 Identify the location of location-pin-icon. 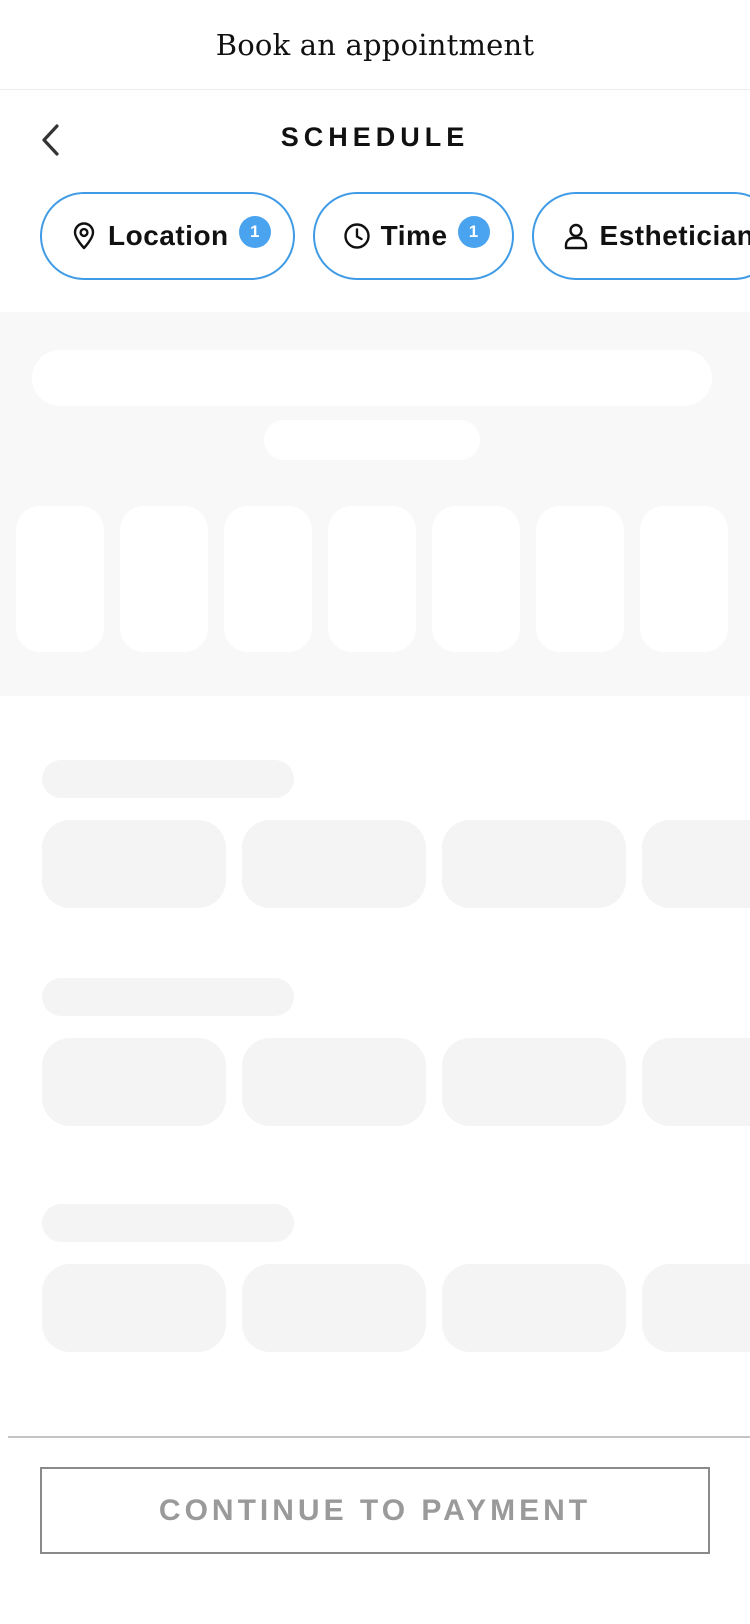
(84, 236).